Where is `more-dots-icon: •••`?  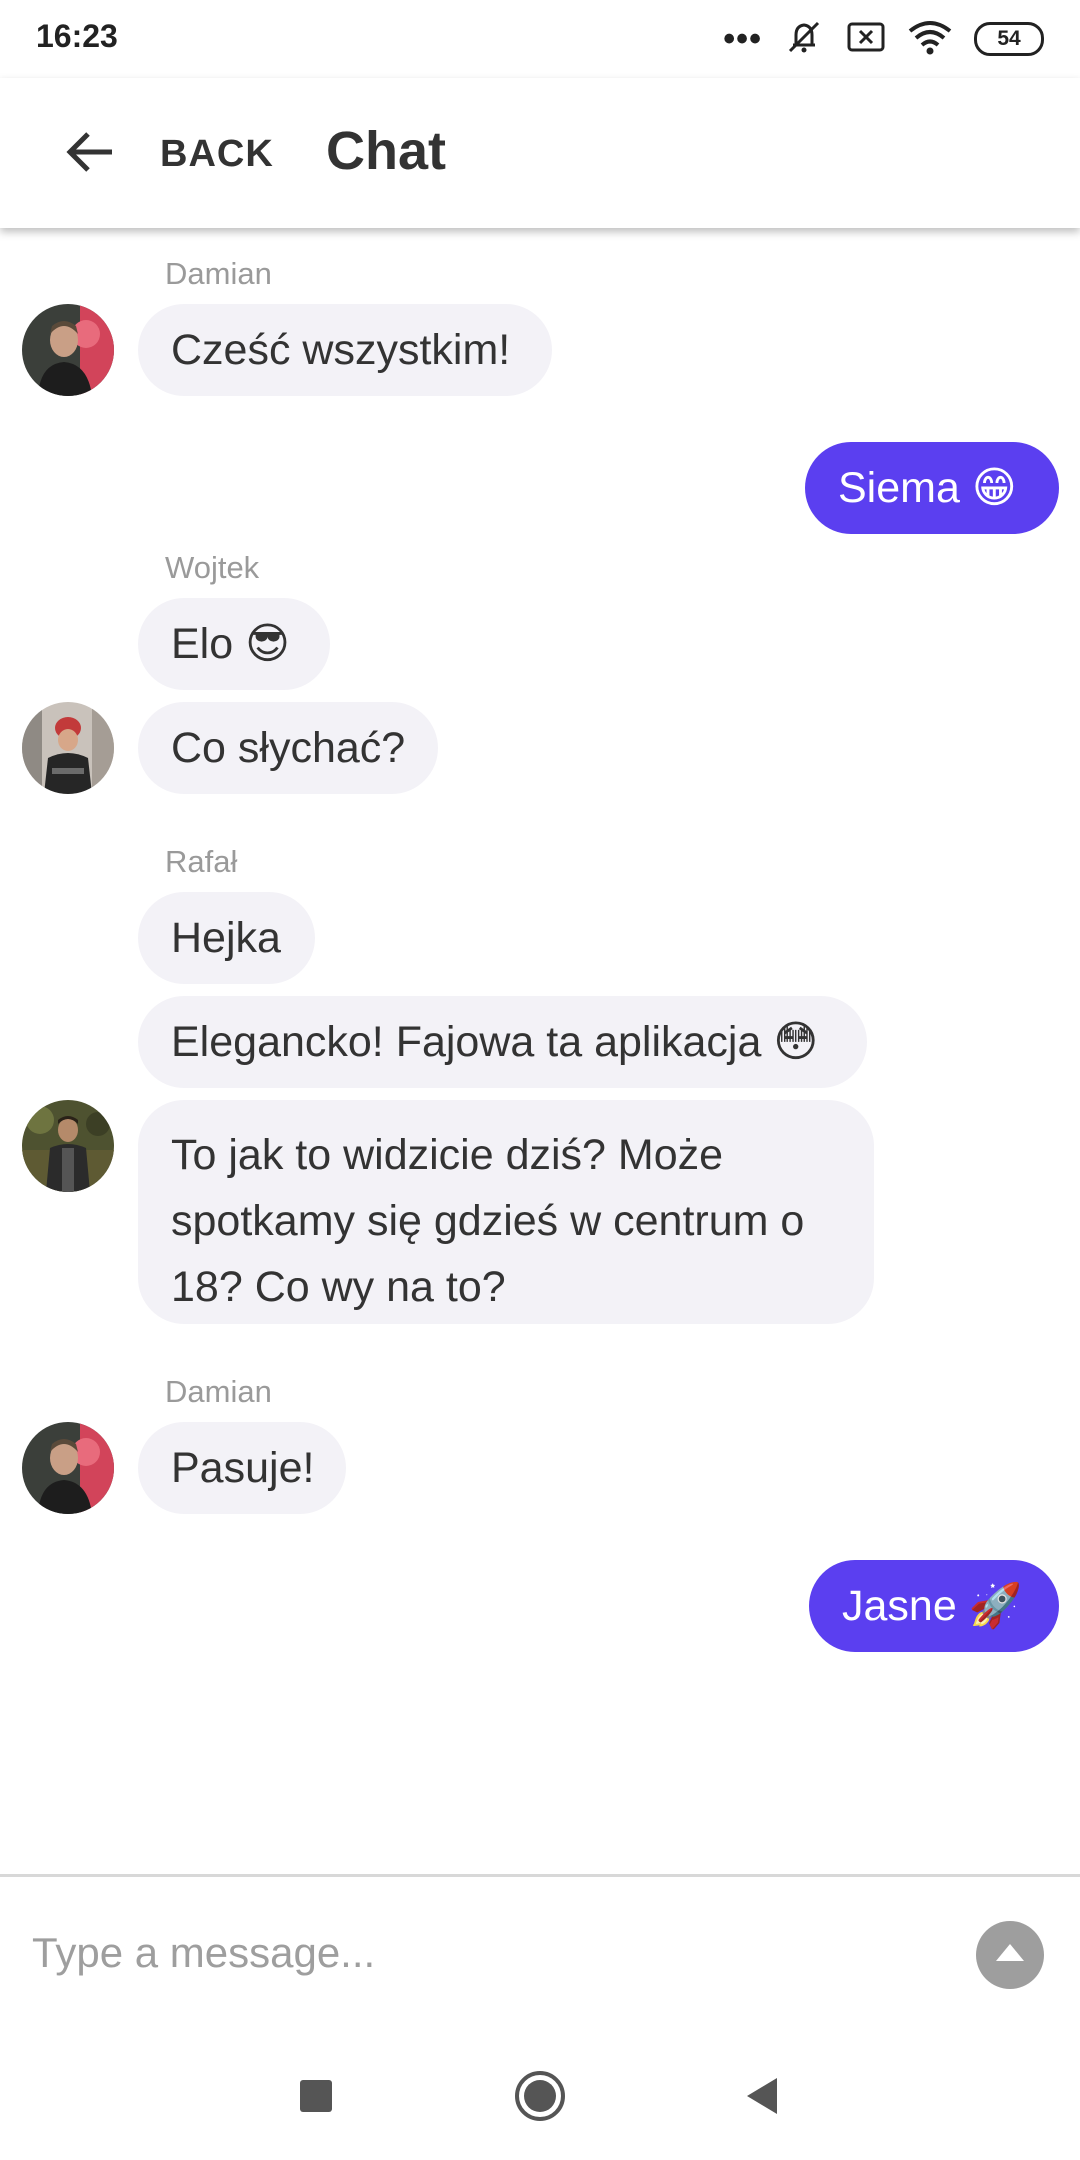
more-dots-icon: ••• is located at coordinates (742, 39).